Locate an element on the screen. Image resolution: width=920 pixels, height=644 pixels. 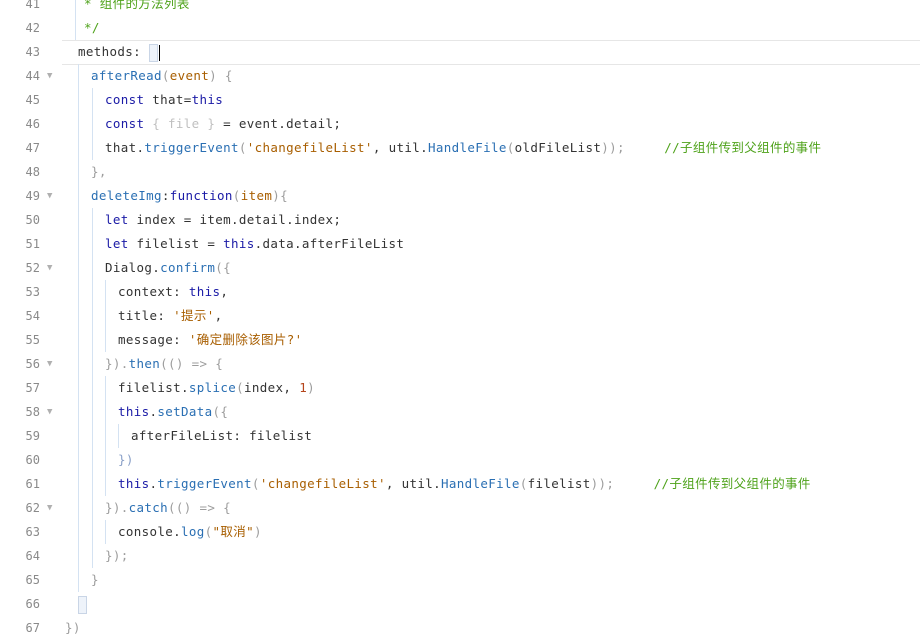
line-number: 56 is located at coordinates (32, 364).